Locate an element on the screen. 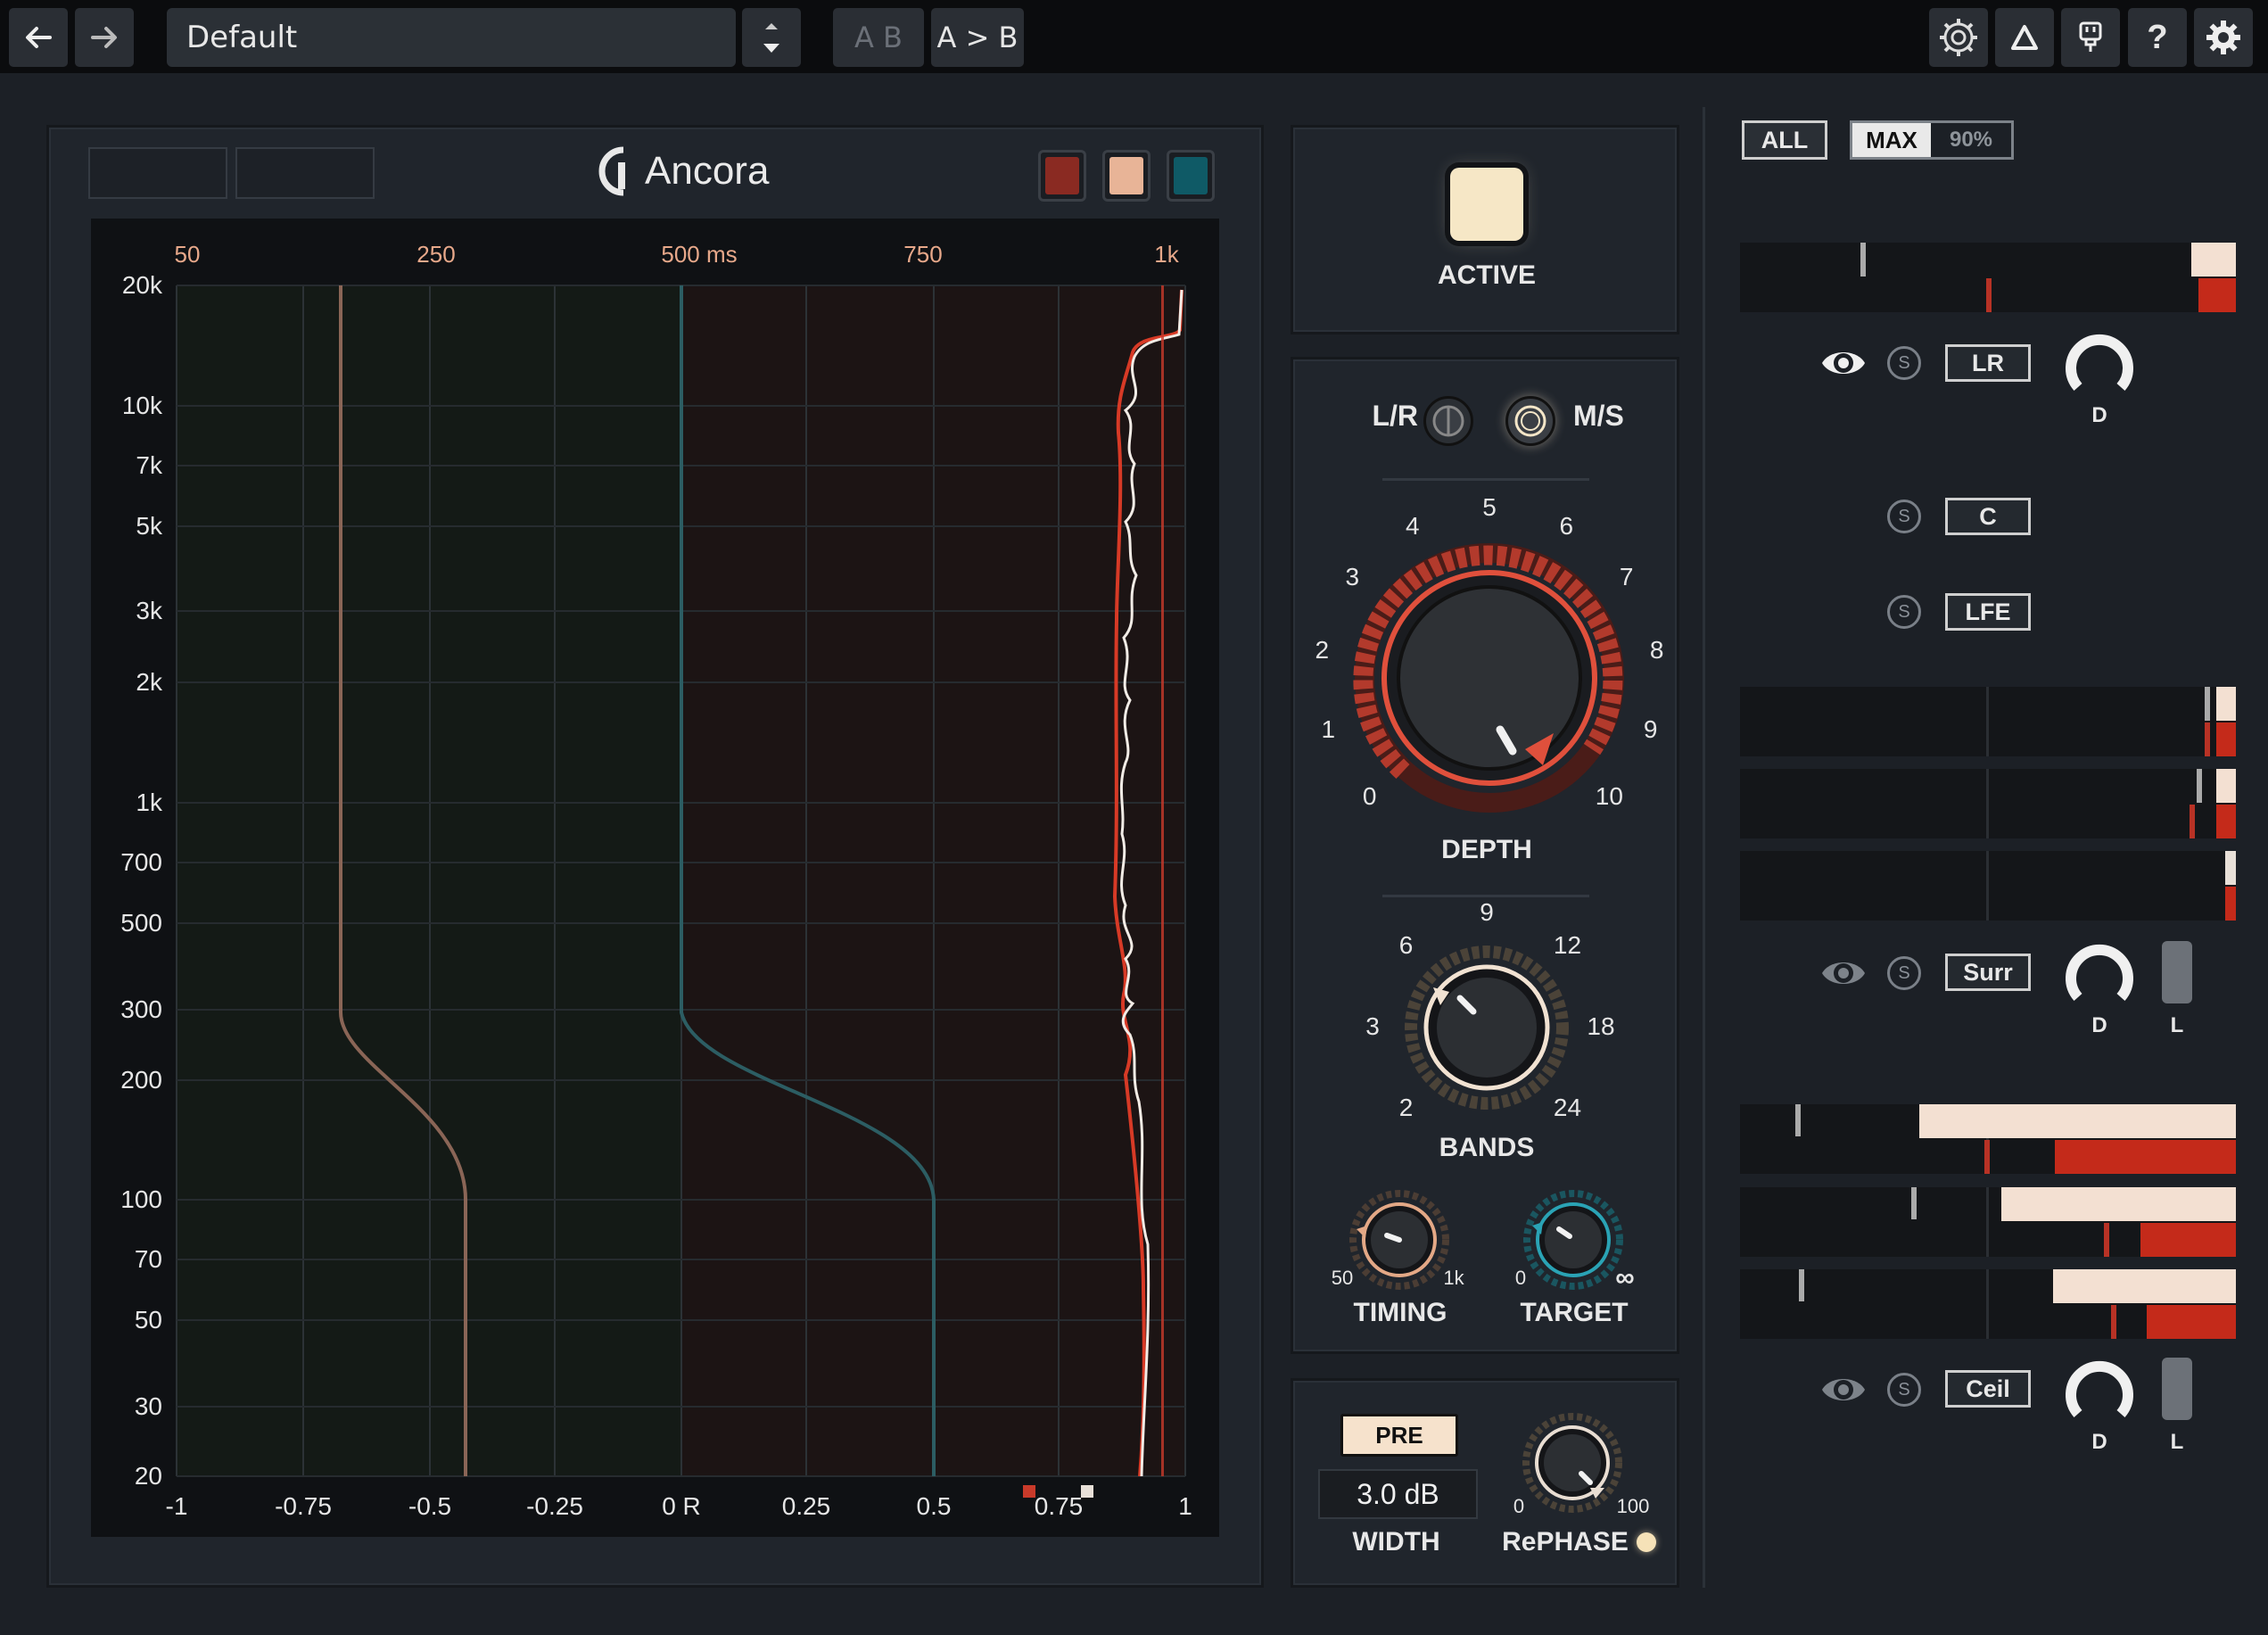 The height and width of the screenshot is (1635, 2268). max-percent: 90% is located at coordinates (1971, 140).